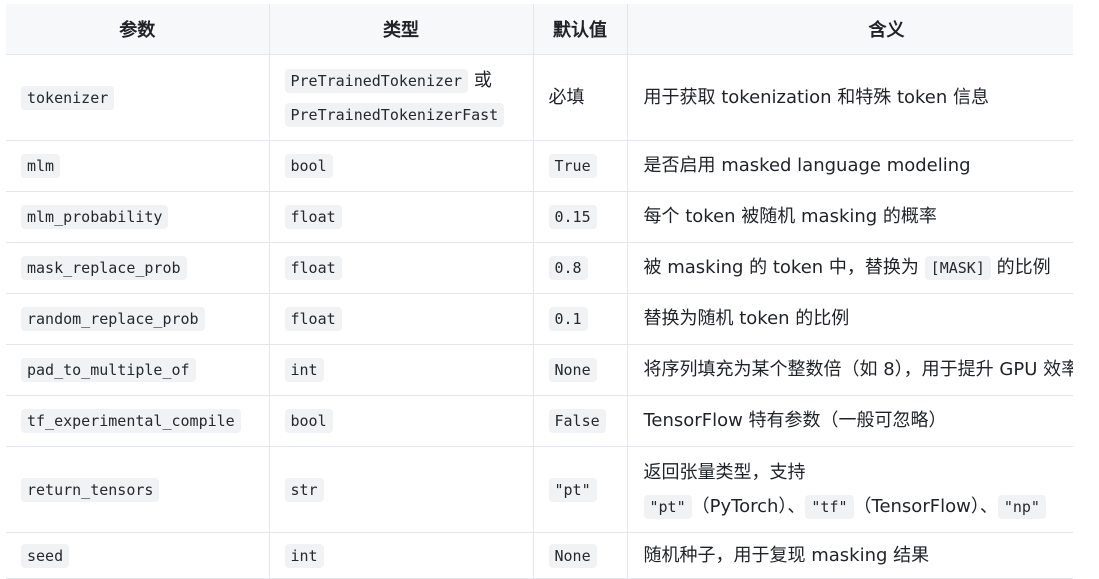 The width and height of the screenshot is (1099, 579). Describe the element at coordinates (41, 166) in the screenshot. I see `param-name: mlm` at that location.